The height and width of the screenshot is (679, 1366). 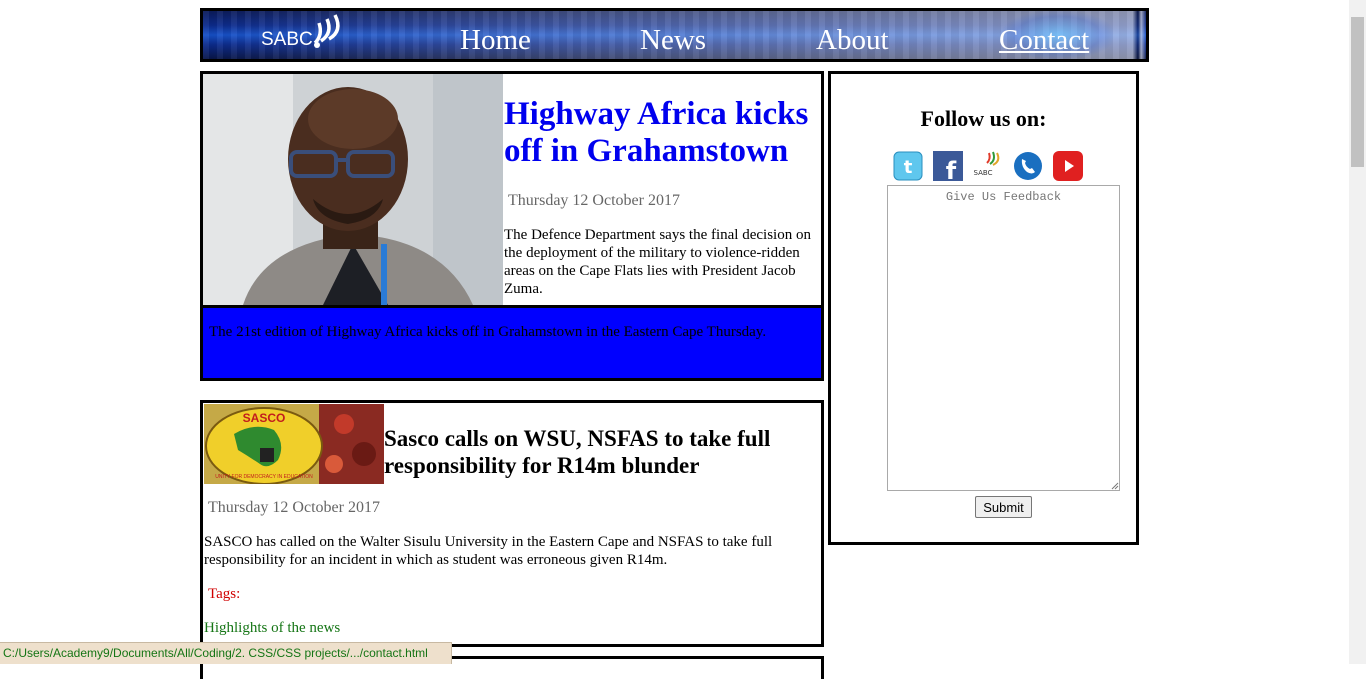 I want to click on article-photo, so click(x=353, y=189).